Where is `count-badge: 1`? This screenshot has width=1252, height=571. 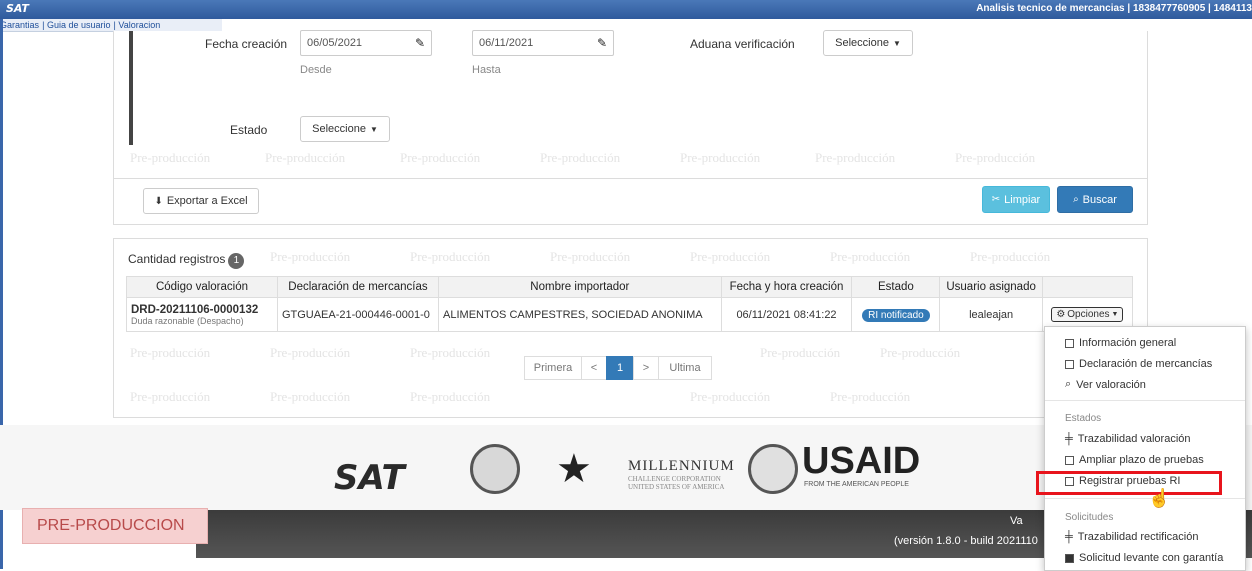 count-badge: 1 is located at coordinates (236, 261).